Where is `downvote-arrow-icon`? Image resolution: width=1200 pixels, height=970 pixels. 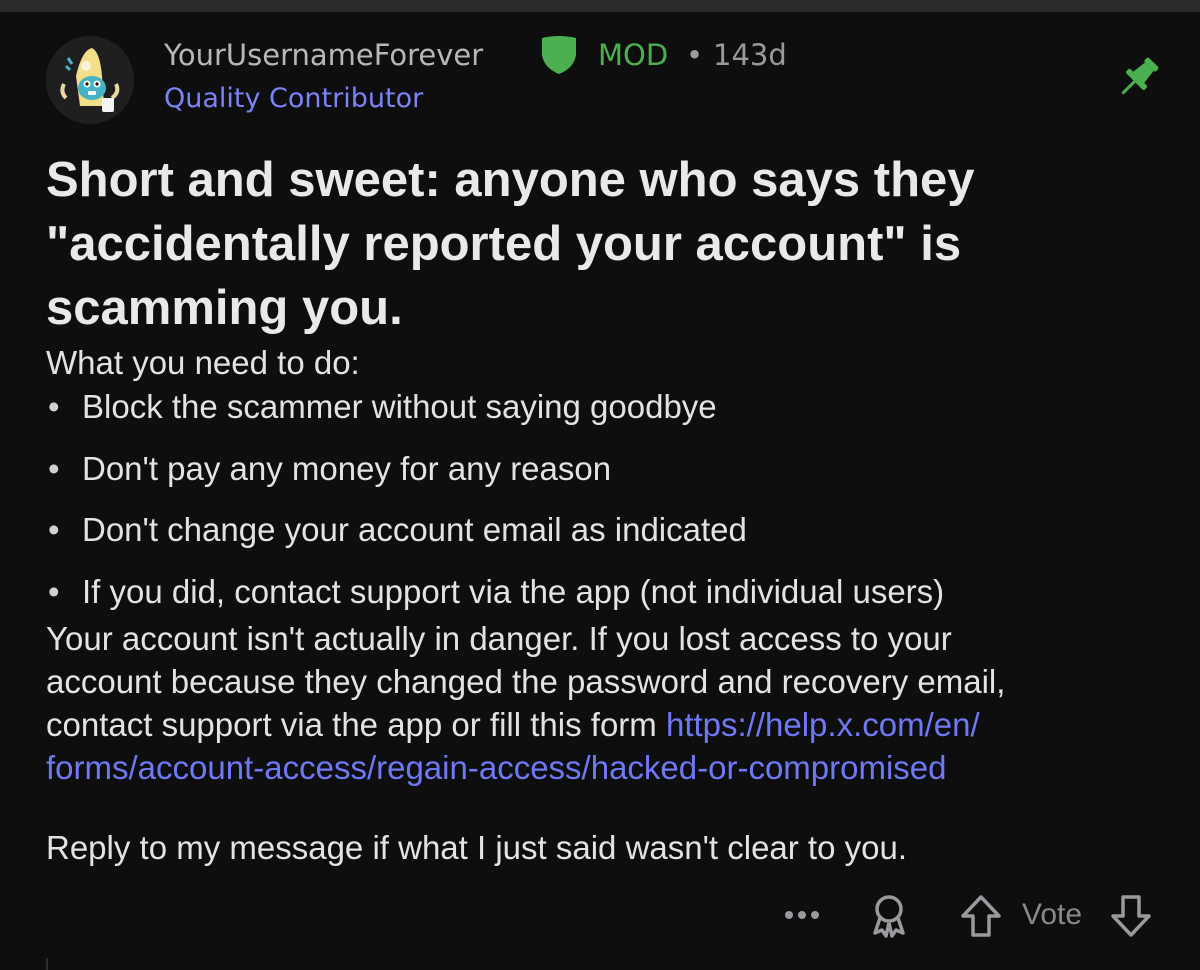
downvote-arrow-icon is located at coordinates (1131, 916).